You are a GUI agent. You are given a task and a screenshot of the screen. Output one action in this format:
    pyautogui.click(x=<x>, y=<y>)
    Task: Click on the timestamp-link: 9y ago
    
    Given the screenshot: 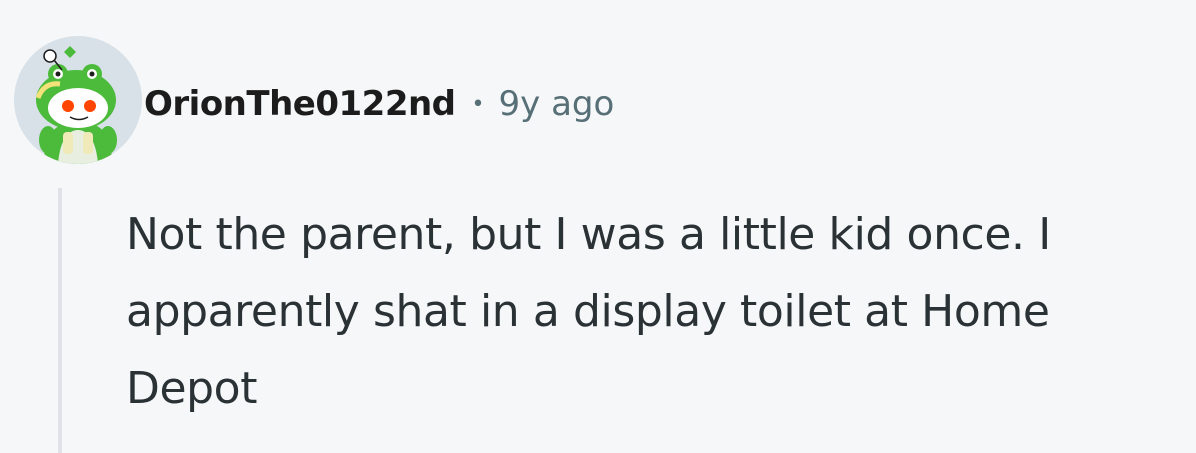 What is the action you would take?
    pyautogui.click(x=557, y=104)
    